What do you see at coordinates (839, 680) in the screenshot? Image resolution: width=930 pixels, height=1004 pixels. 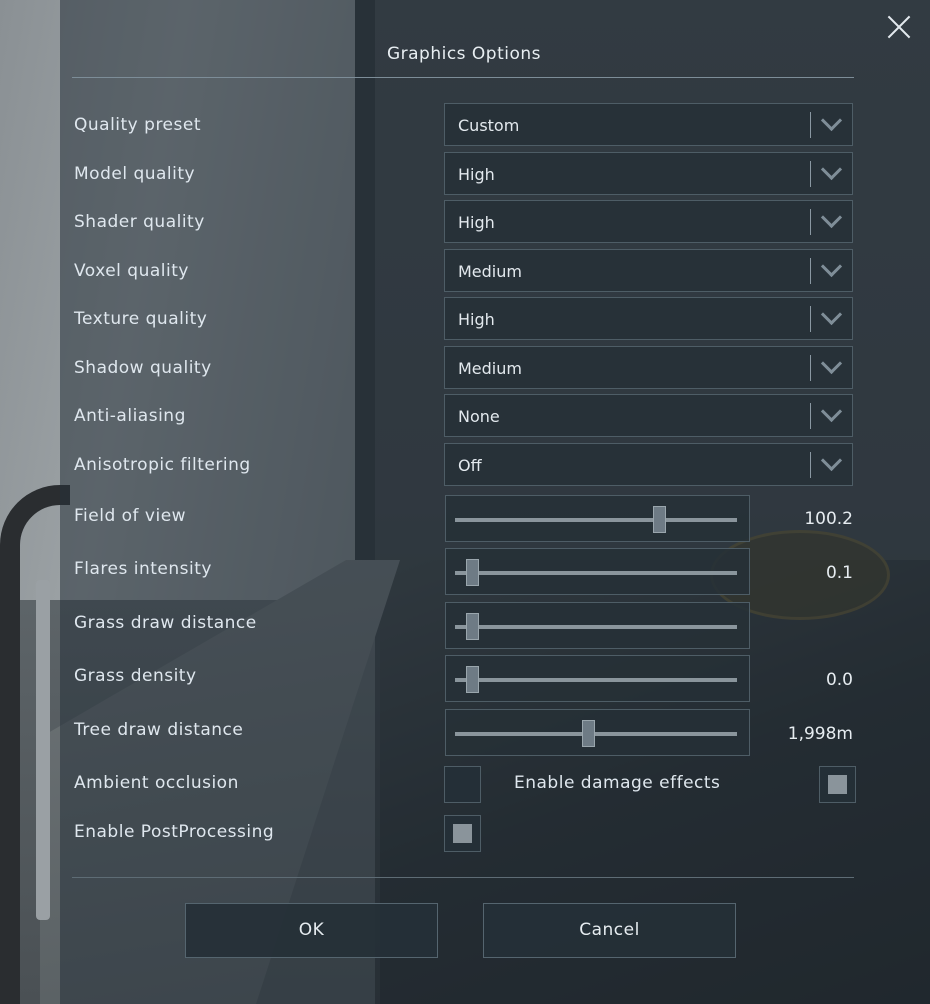 I see `grass-density-value: 0.0` at bounding box center [839, 680].